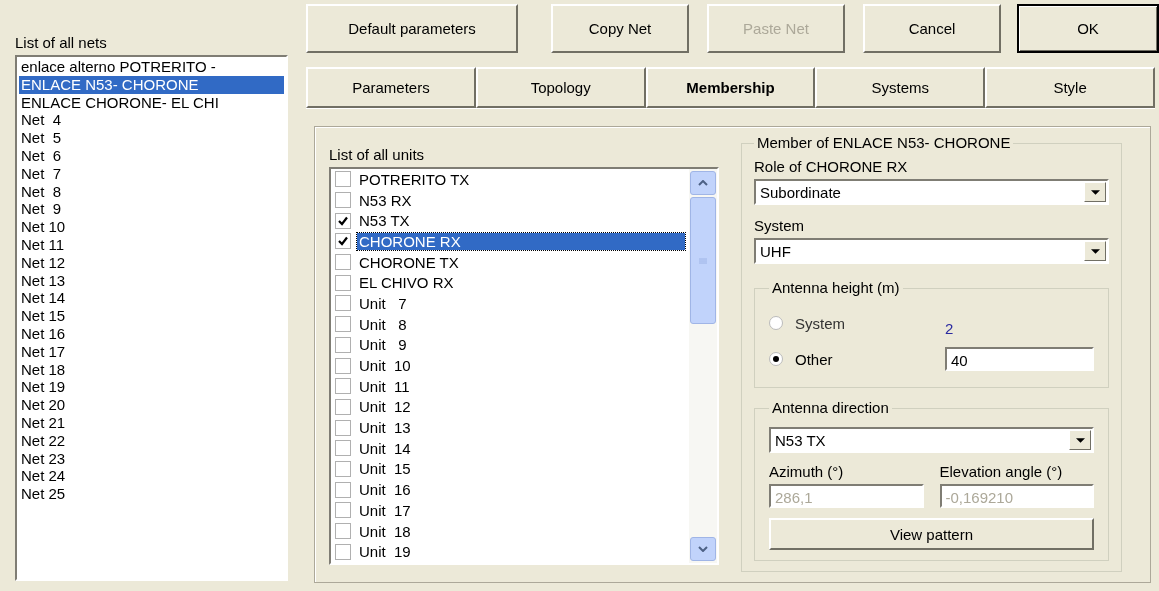 This screenshot has width=1159, height=591. I want to click on unit-list-item: Unit 16, so click(385, 490).